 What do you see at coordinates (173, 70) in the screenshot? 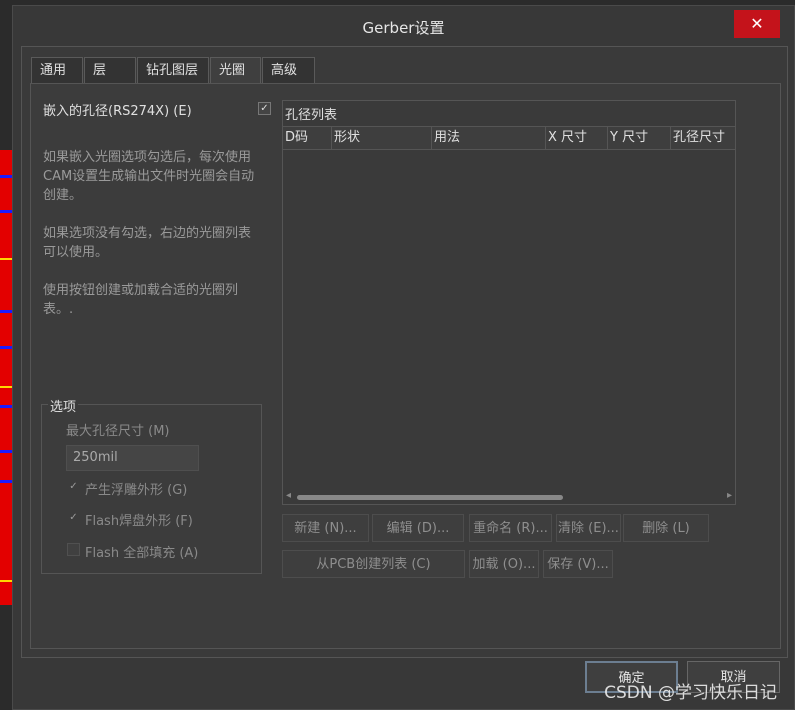
I see `tab-drill-drawing: 钻孔图层` at bounding box center [173, 70].